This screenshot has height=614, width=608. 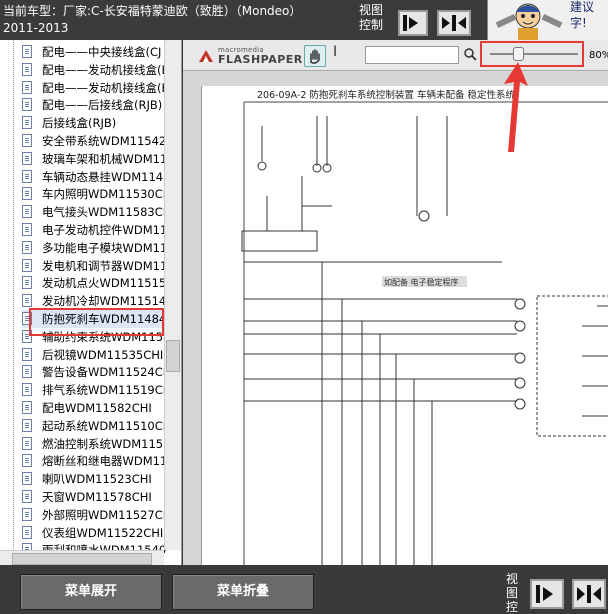 I want to click on tree-item-label: 发动机点火WDM11515, so click(x=104, y=283).